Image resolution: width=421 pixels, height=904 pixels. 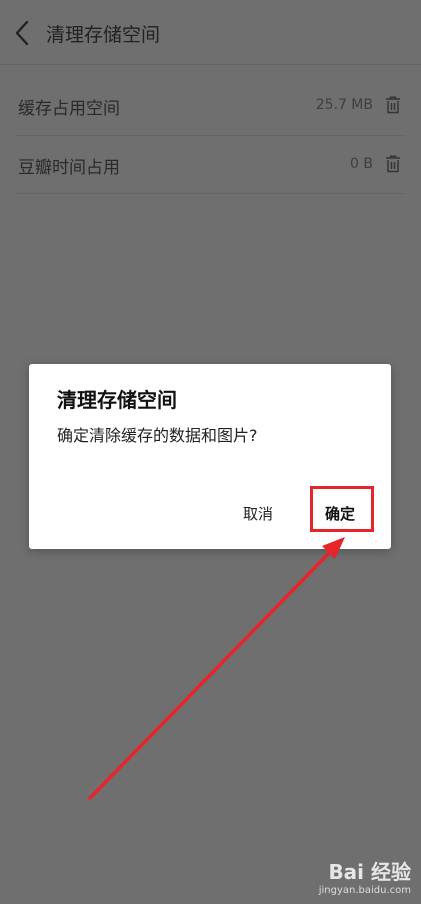 What do you see at coordinates (364, 890) in the screenshot?
I see `watermark-url: jingyan.baidu.com` at bounding box center [364, 890].